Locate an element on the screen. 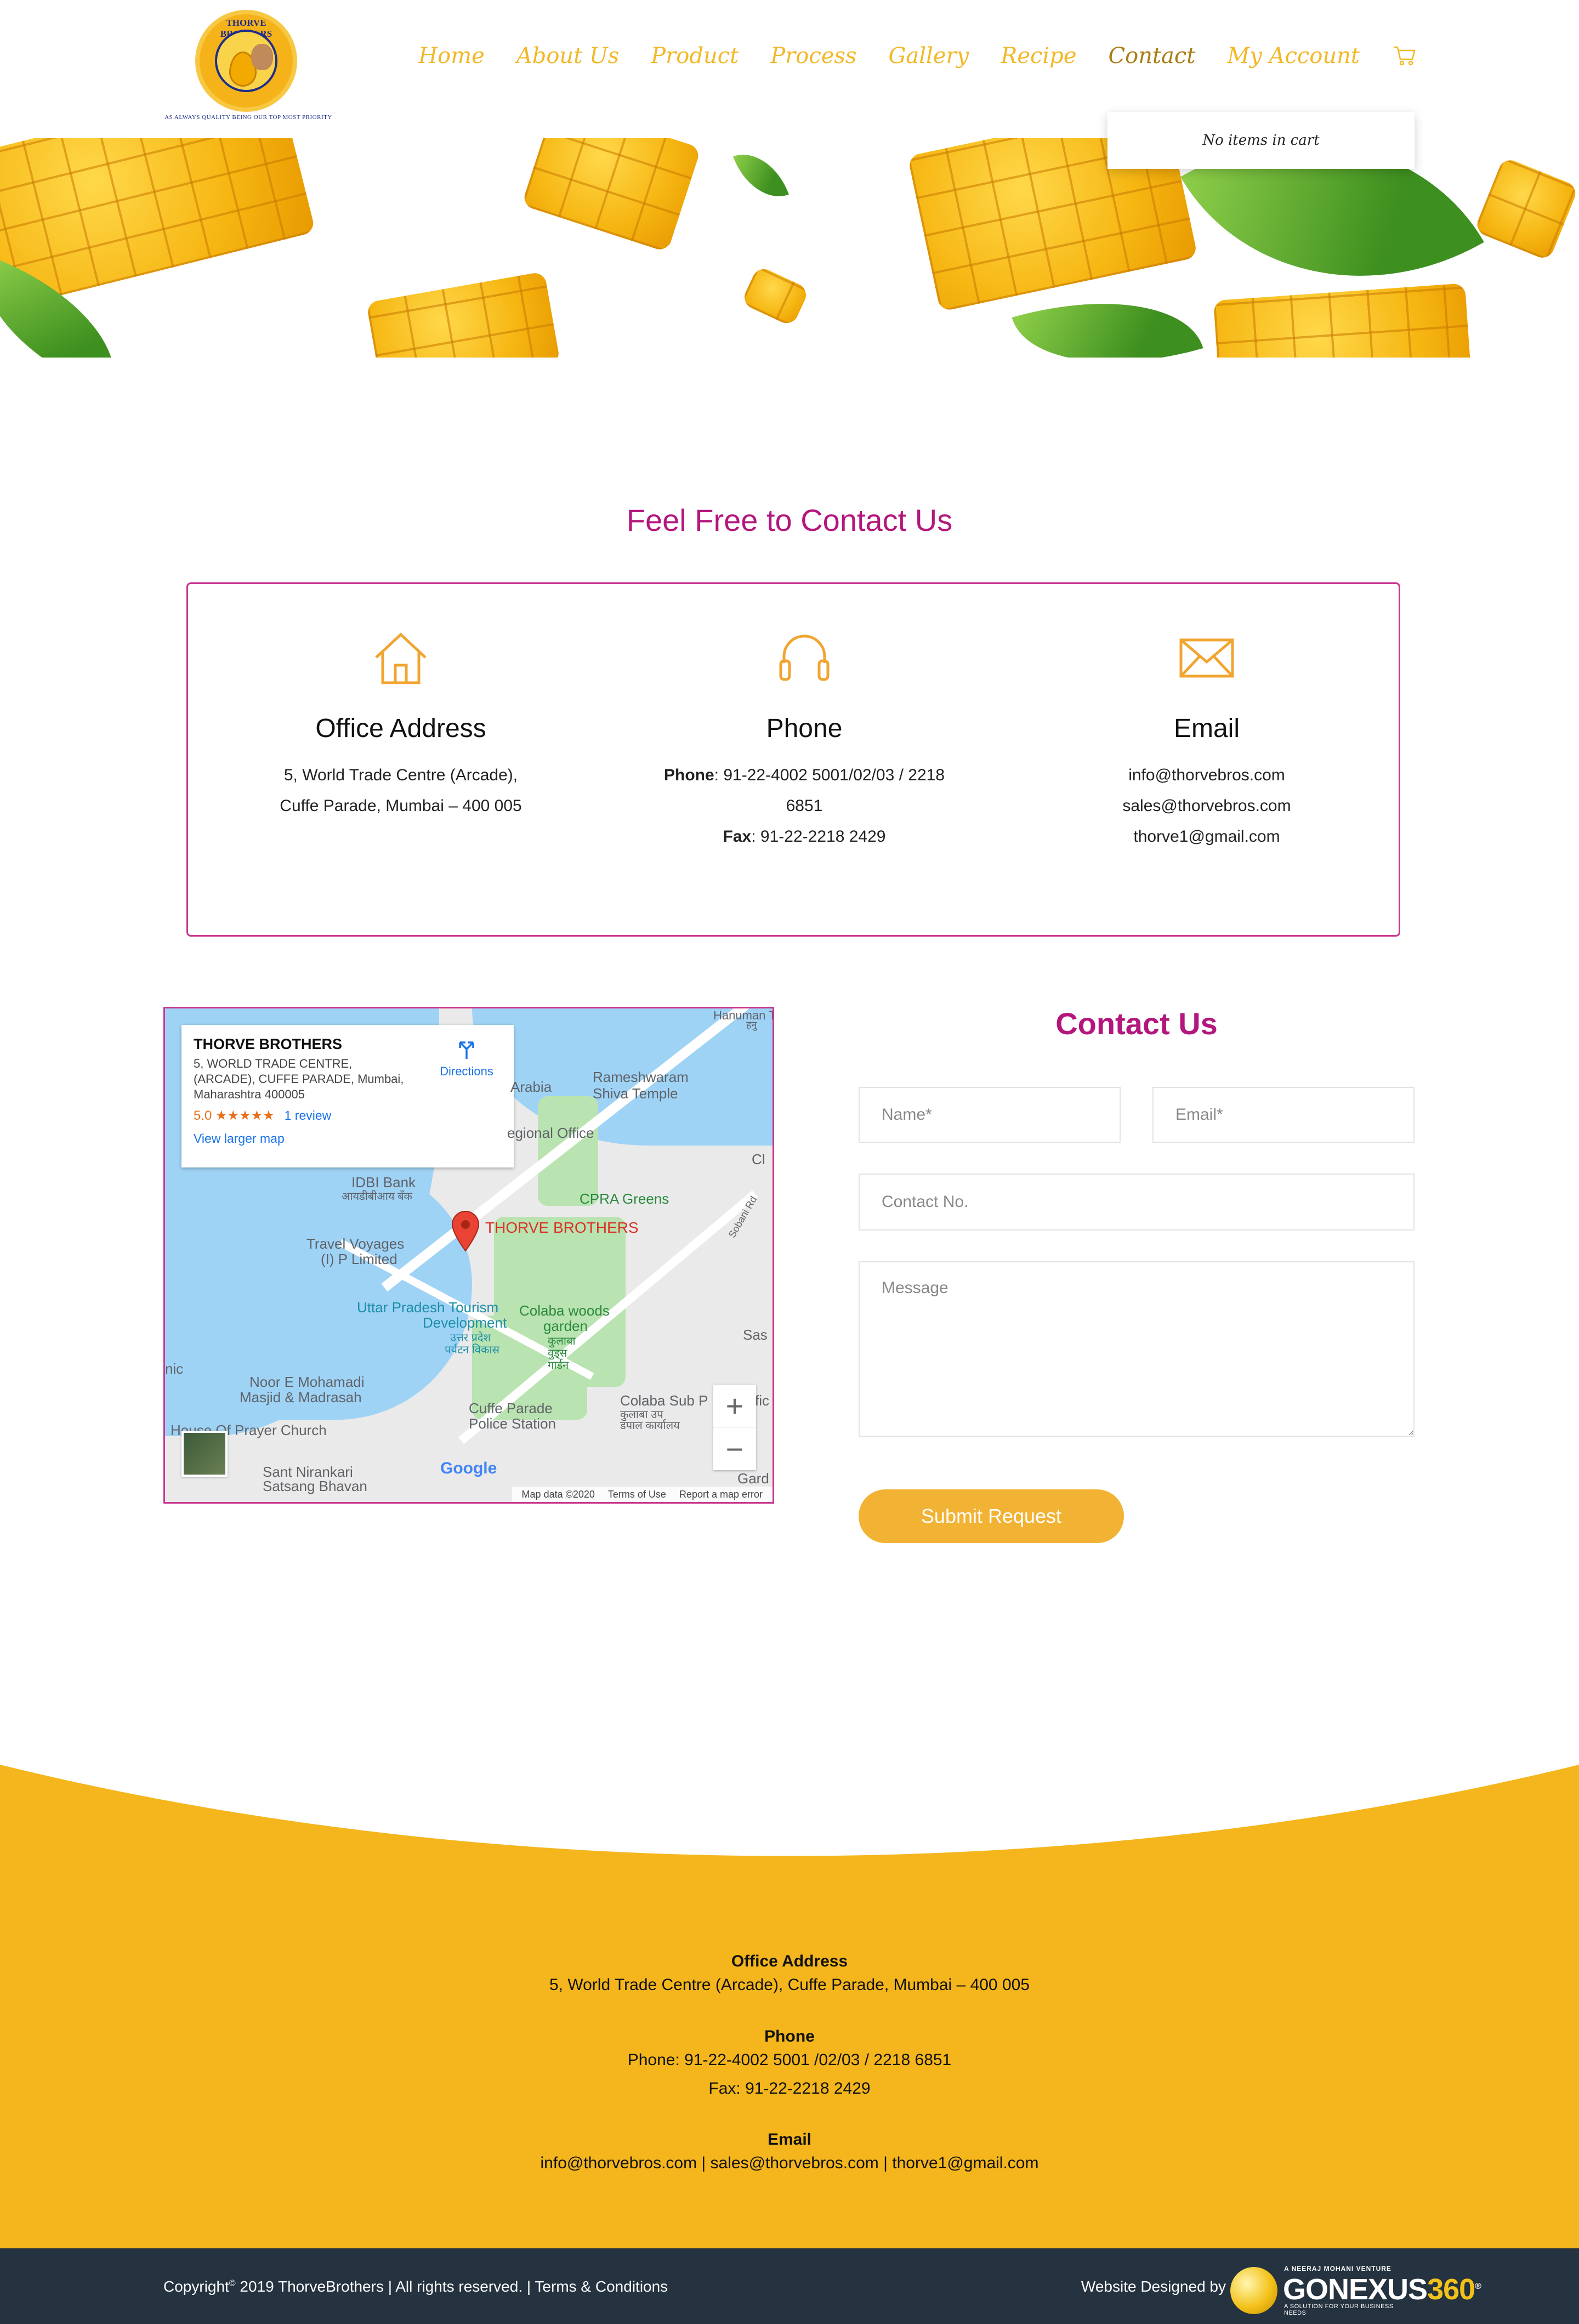 The image size is (1579, 2324). phone-heading: Phone is located at coordinates (805, 728).